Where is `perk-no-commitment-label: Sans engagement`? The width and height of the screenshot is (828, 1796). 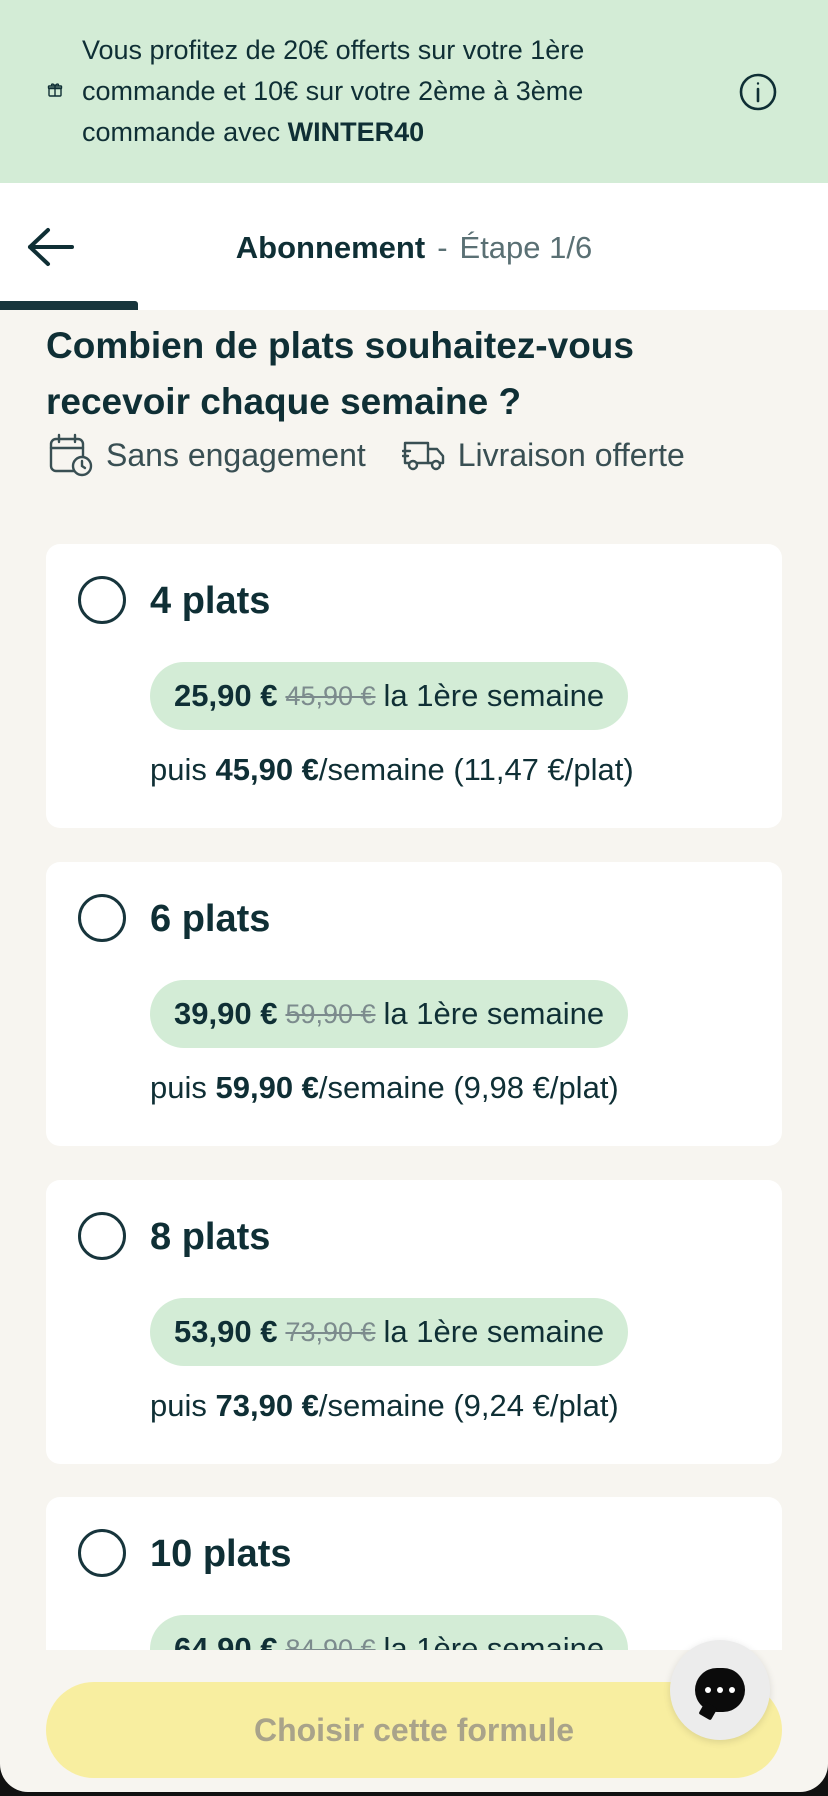
perk-no-commitment-label: Sans engagement is located at coordinates (236, 454).